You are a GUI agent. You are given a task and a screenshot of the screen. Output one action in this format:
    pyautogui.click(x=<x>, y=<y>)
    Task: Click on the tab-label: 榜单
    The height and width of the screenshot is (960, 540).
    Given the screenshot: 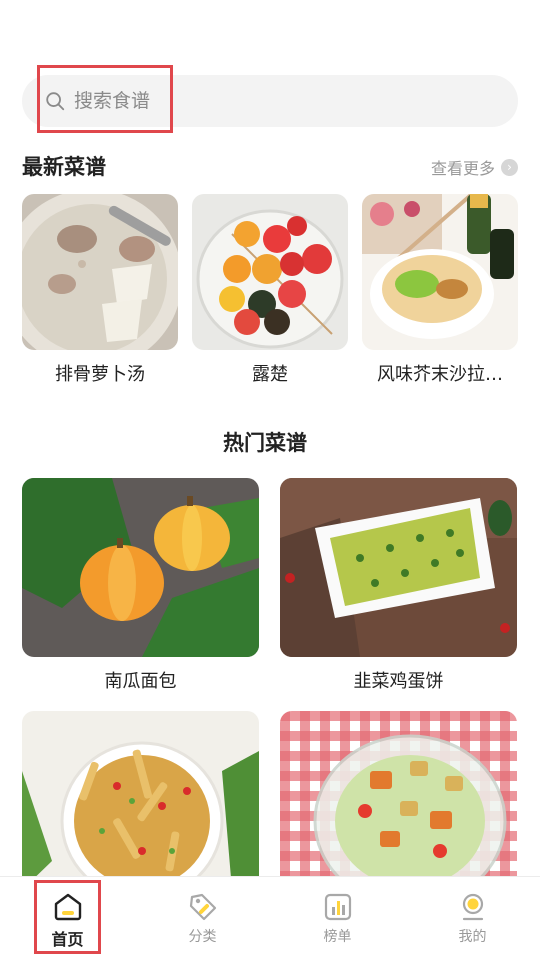 What is the action you would take?
    pyautogui.click(x=337, y=937)
    